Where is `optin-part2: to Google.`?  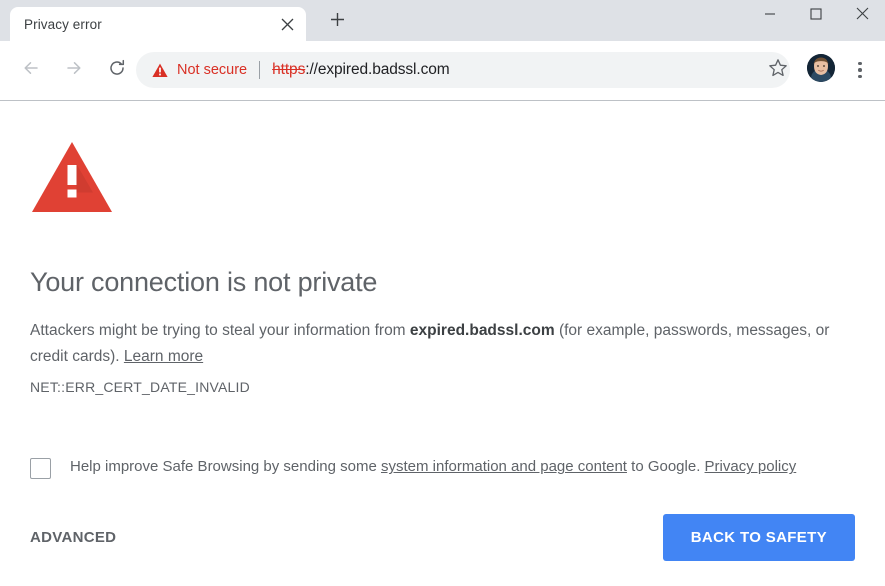 optin-part2: to Google. is located at coordinates (665, 467).